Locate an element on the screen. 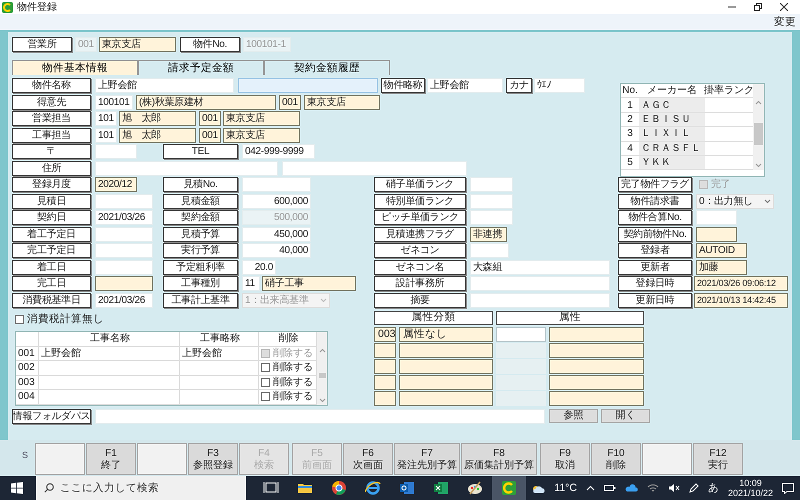 The image size is (800, 500). function-key: F12 実行 is located at coordinates (718, 459).